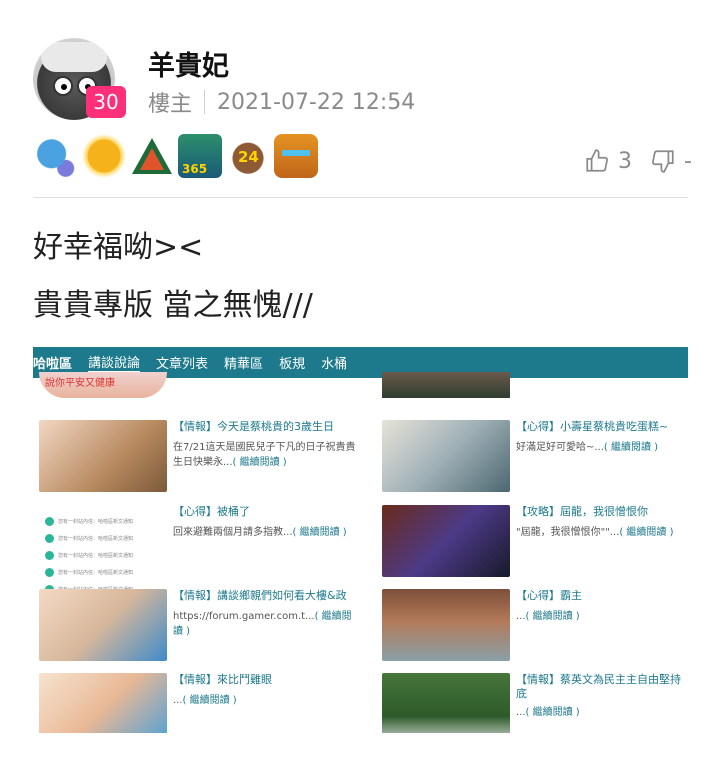 The width and height of the screenshot is (719, 779). Describe the element at coordinates (549, 595) in the screenshot. I see `embedded-card-title: 【心得】霸主` at that location.